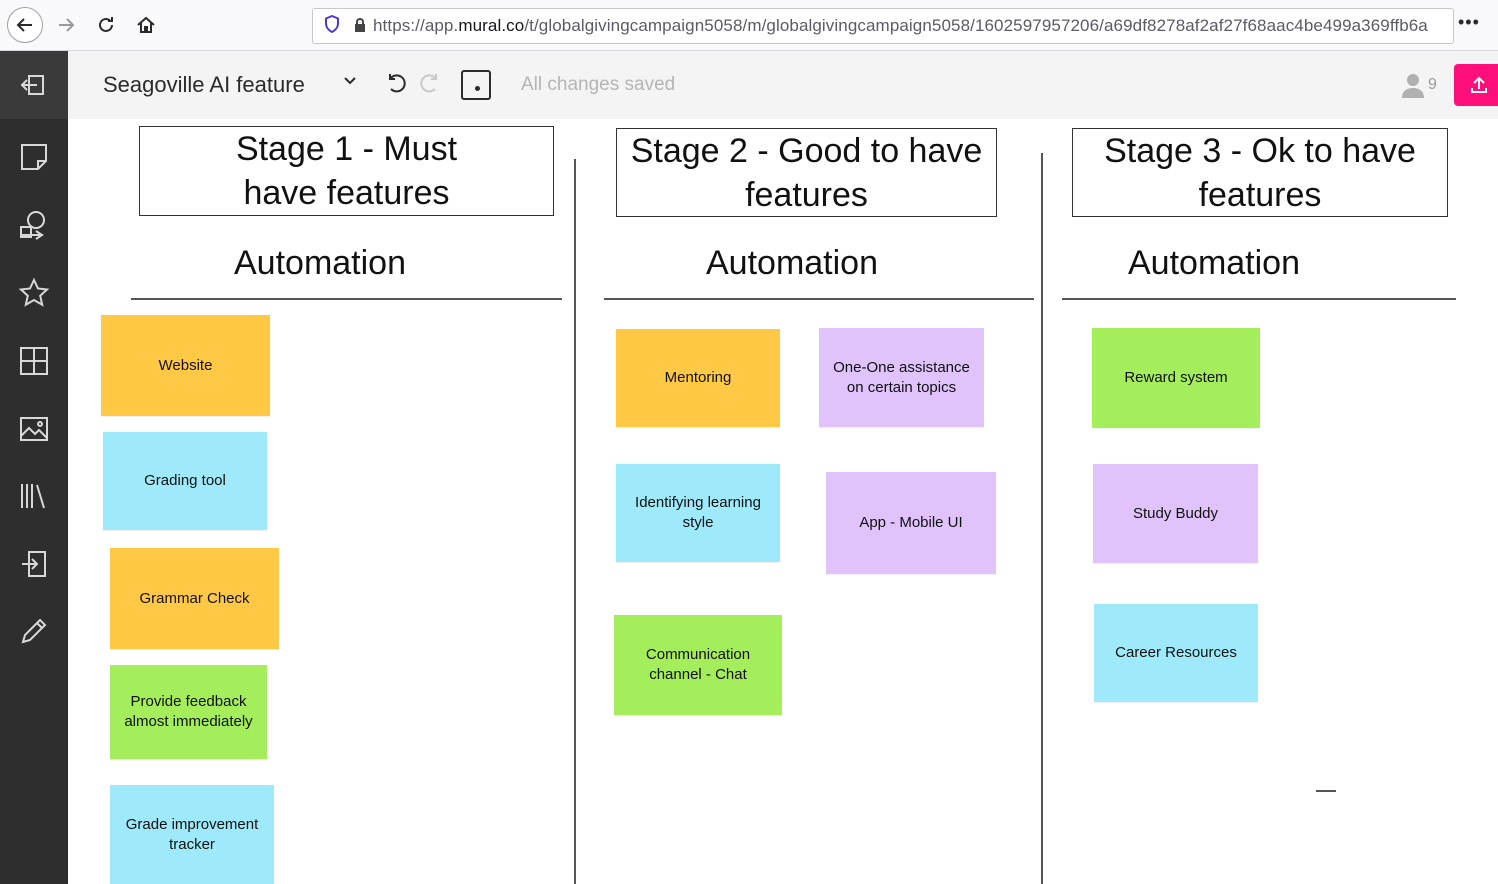 The image size is (1498, 884). Describe the element at coordinates (192, 834) in the screenshot. I see `sticky-note: Grade improvement tracker` at that location.